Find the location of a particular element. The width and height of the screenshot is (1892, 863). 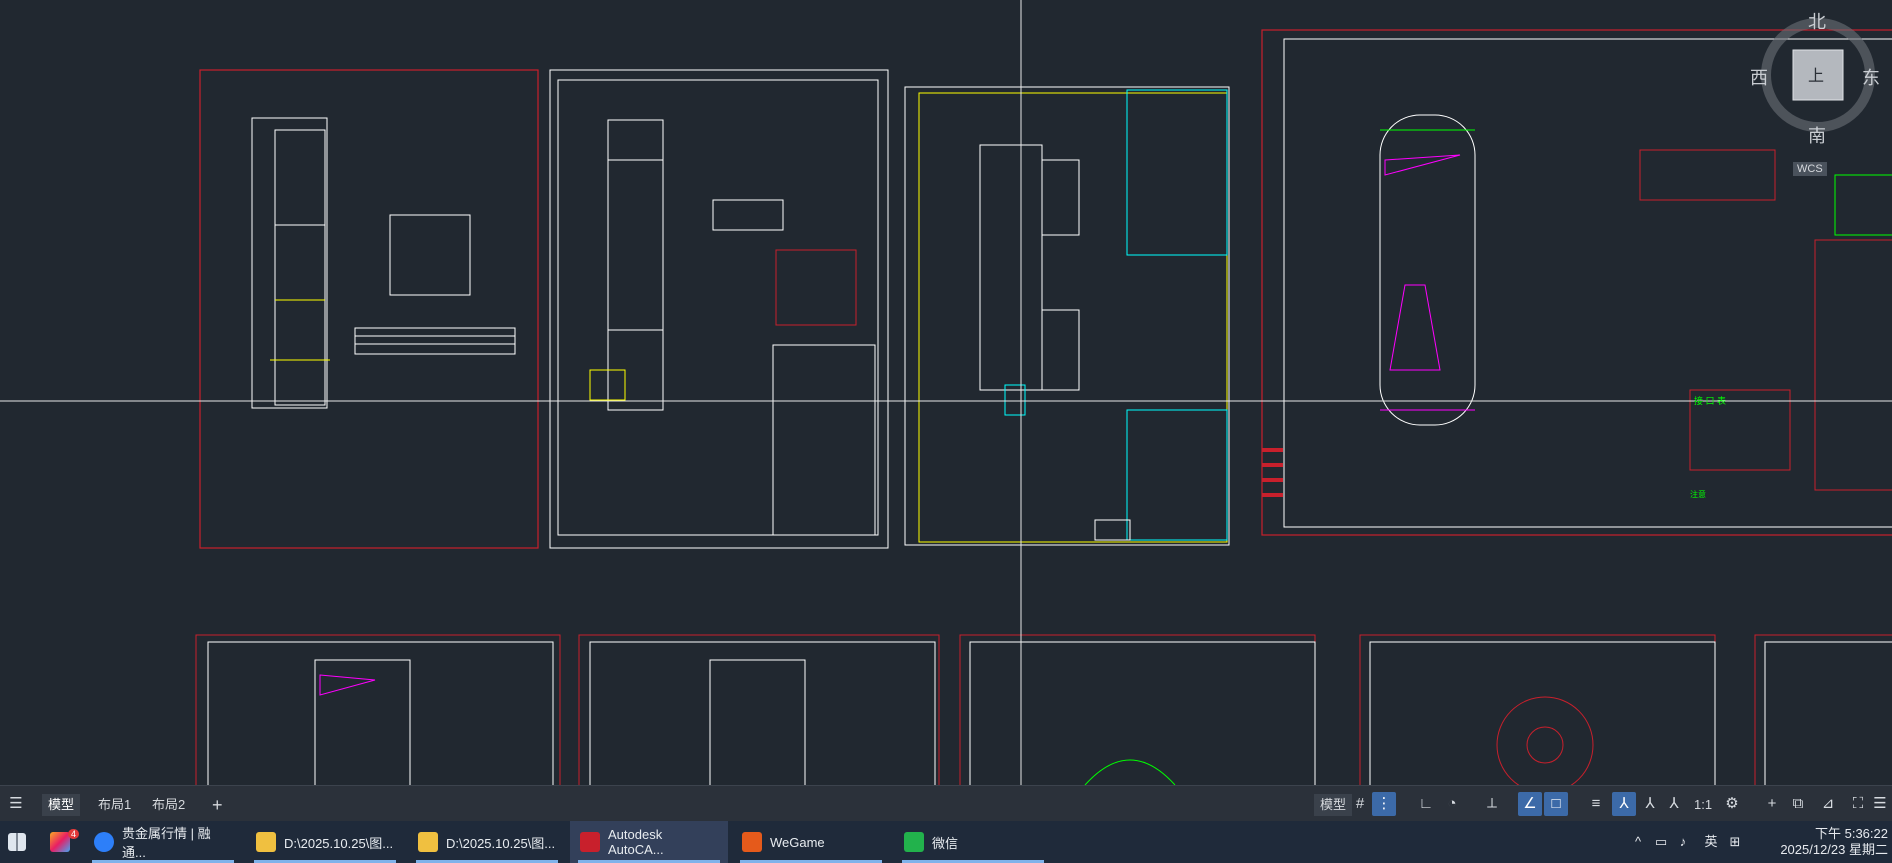

wegame-icon is located at coordinates (752, 842).